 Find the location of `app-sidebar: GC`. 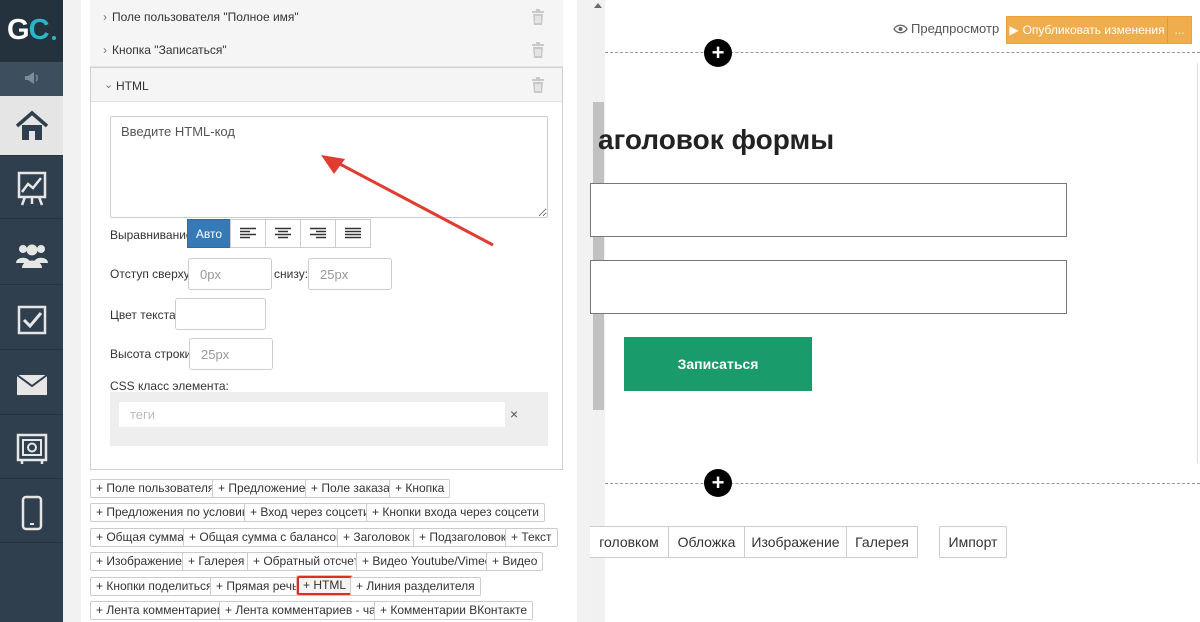

app-sidebar: GC is located at coordinates (31, 311).